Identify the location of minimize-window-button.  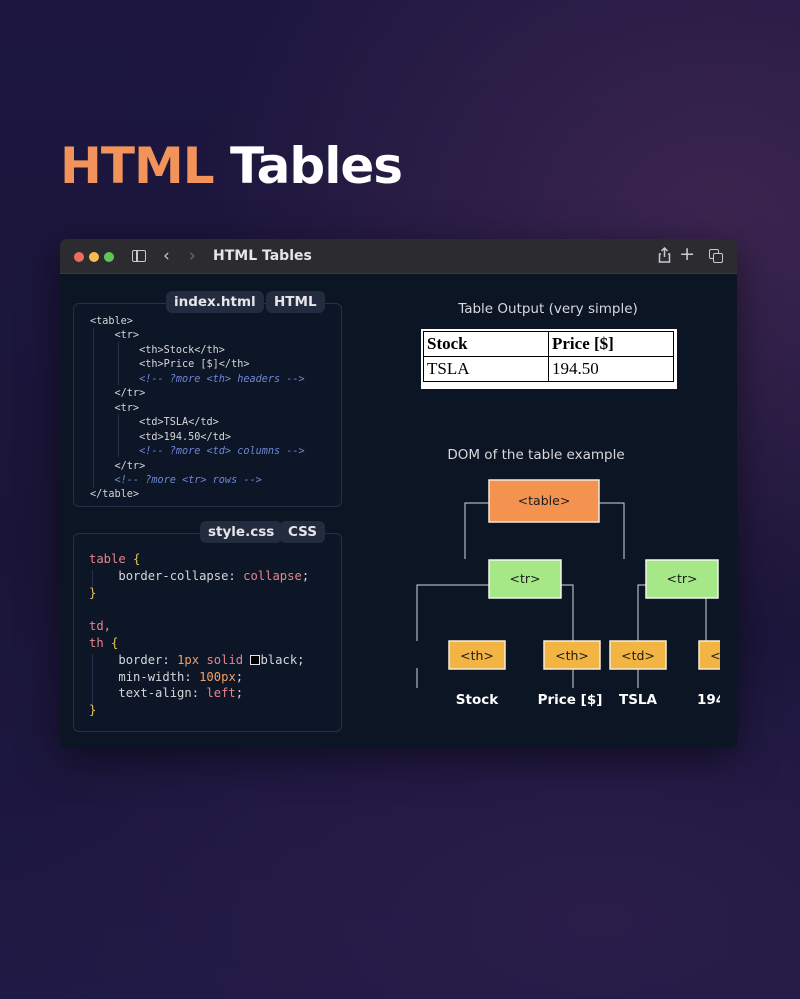
(94, 257).